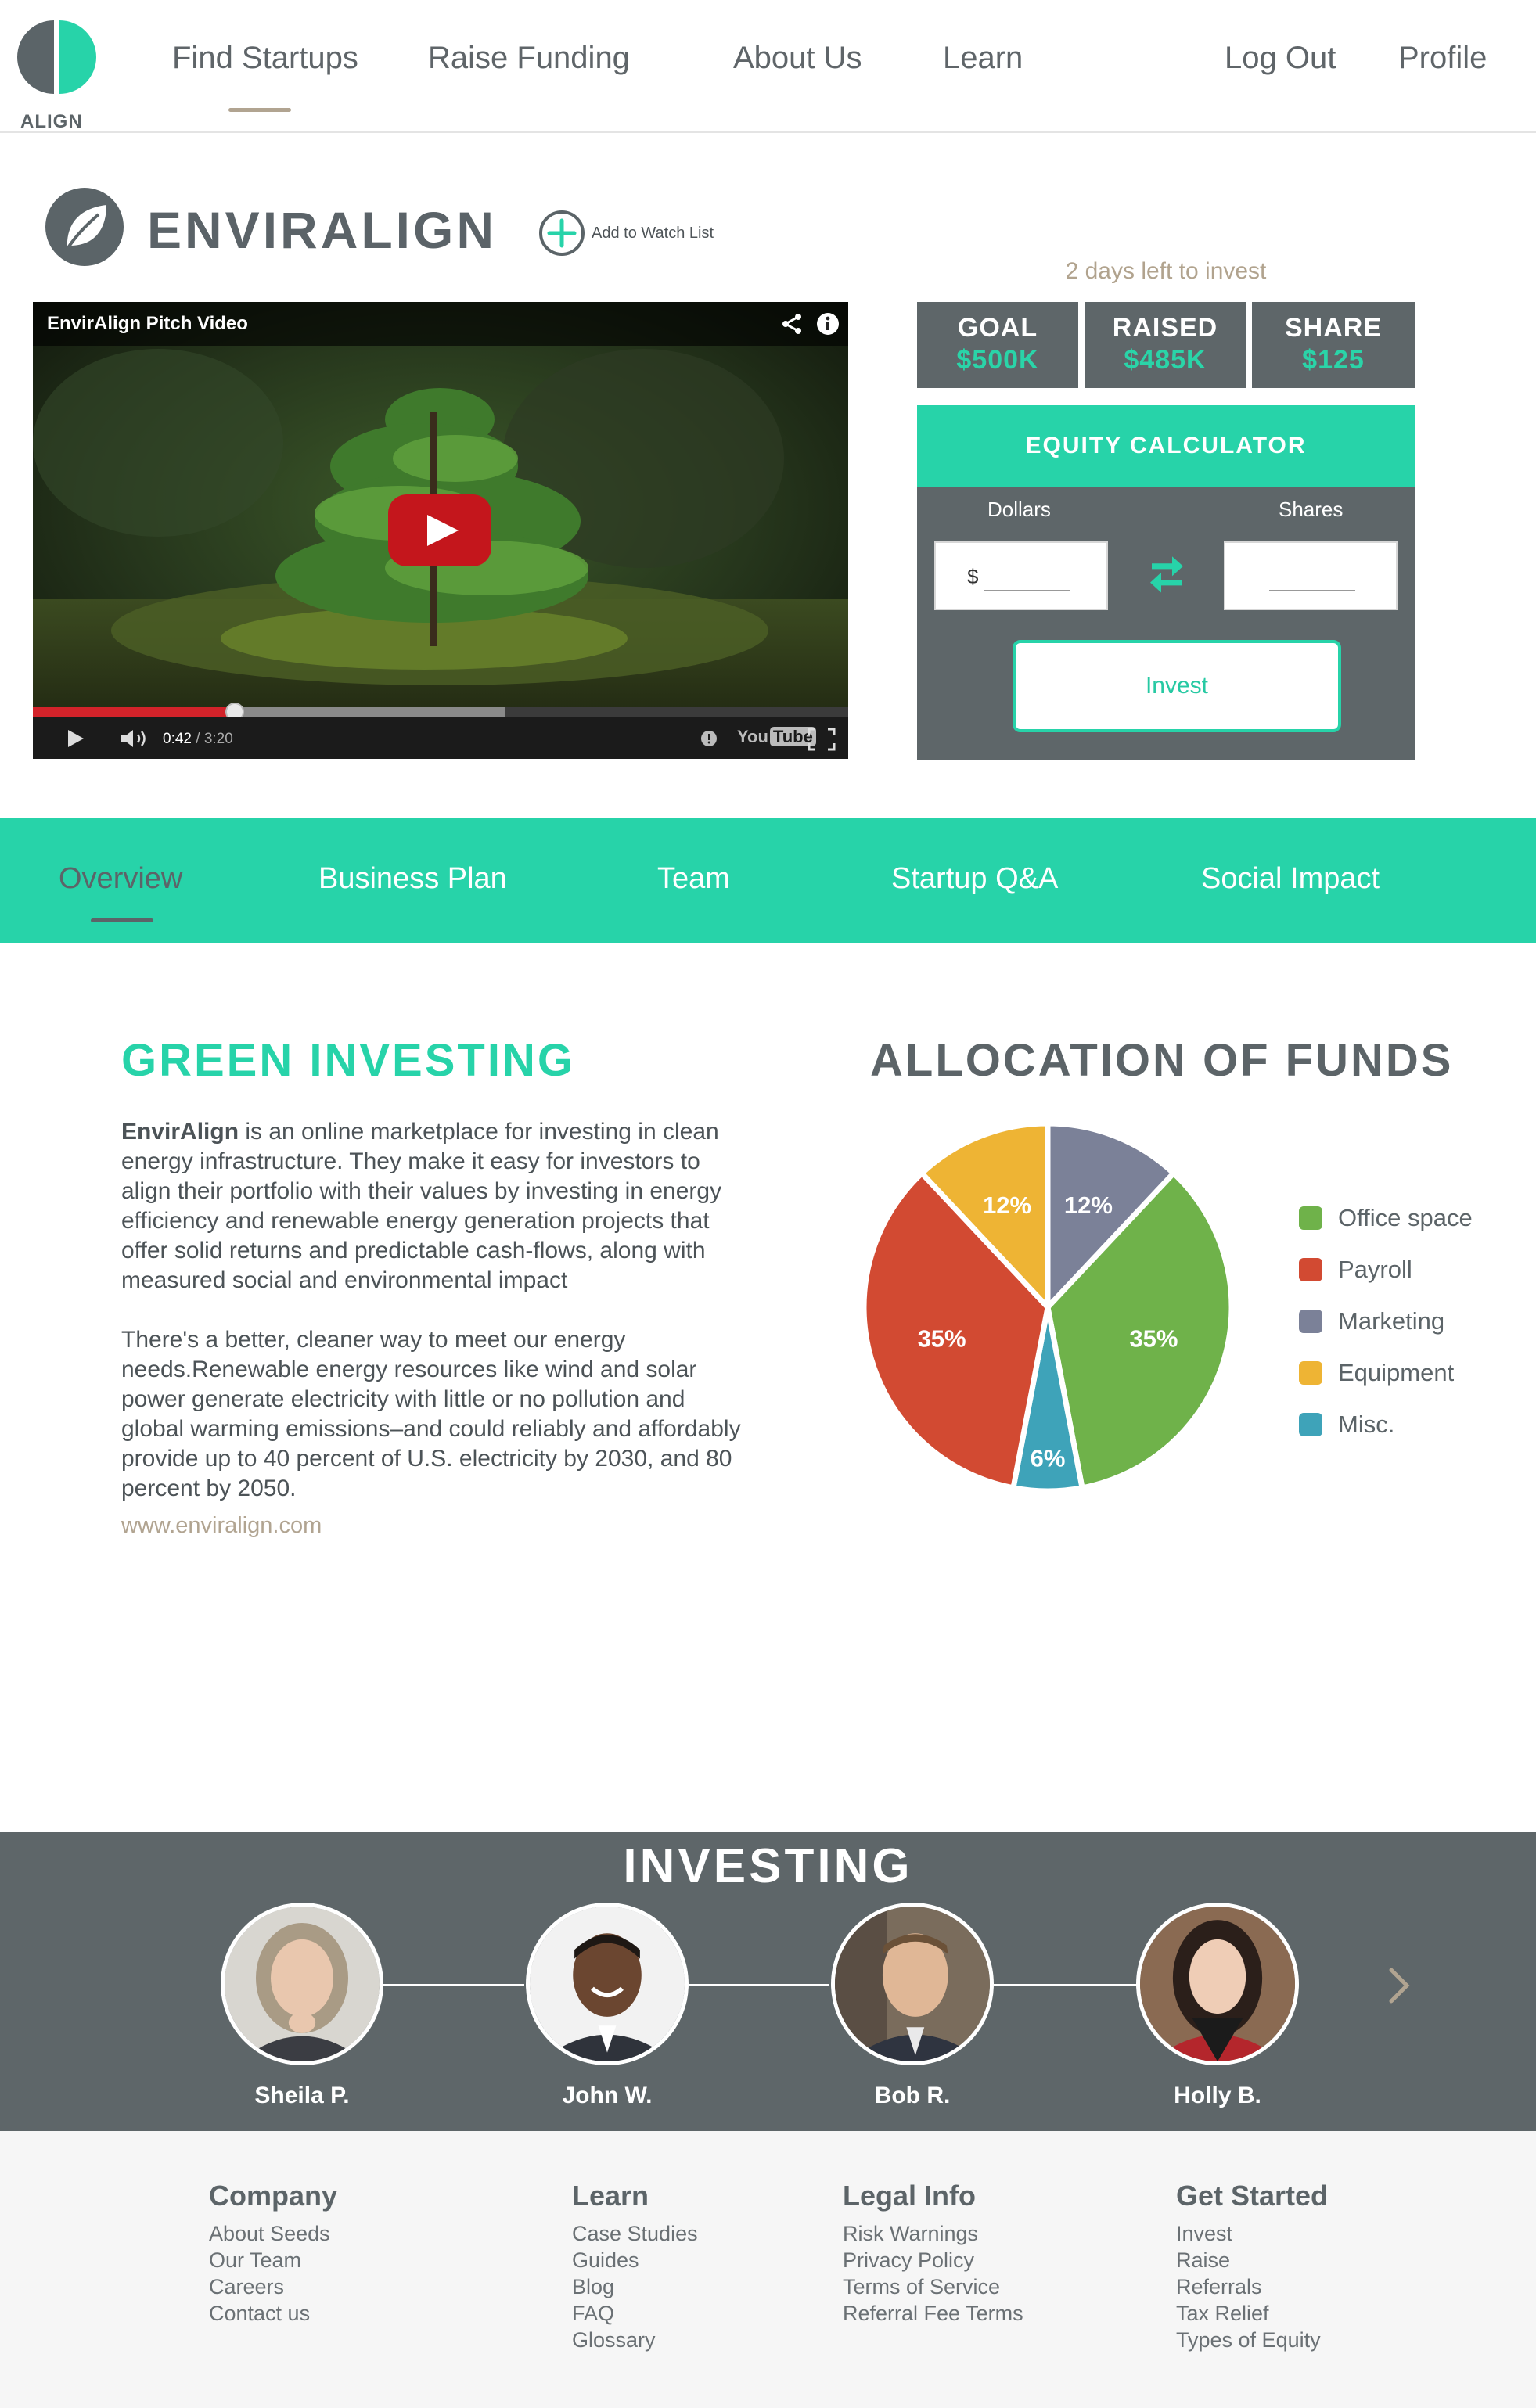 This screenshot has height=2408, width=1536. Describe the element at coordinates (1291, 879) in the screenshot. I see `tab-social-impact: Social Impact` at that location.